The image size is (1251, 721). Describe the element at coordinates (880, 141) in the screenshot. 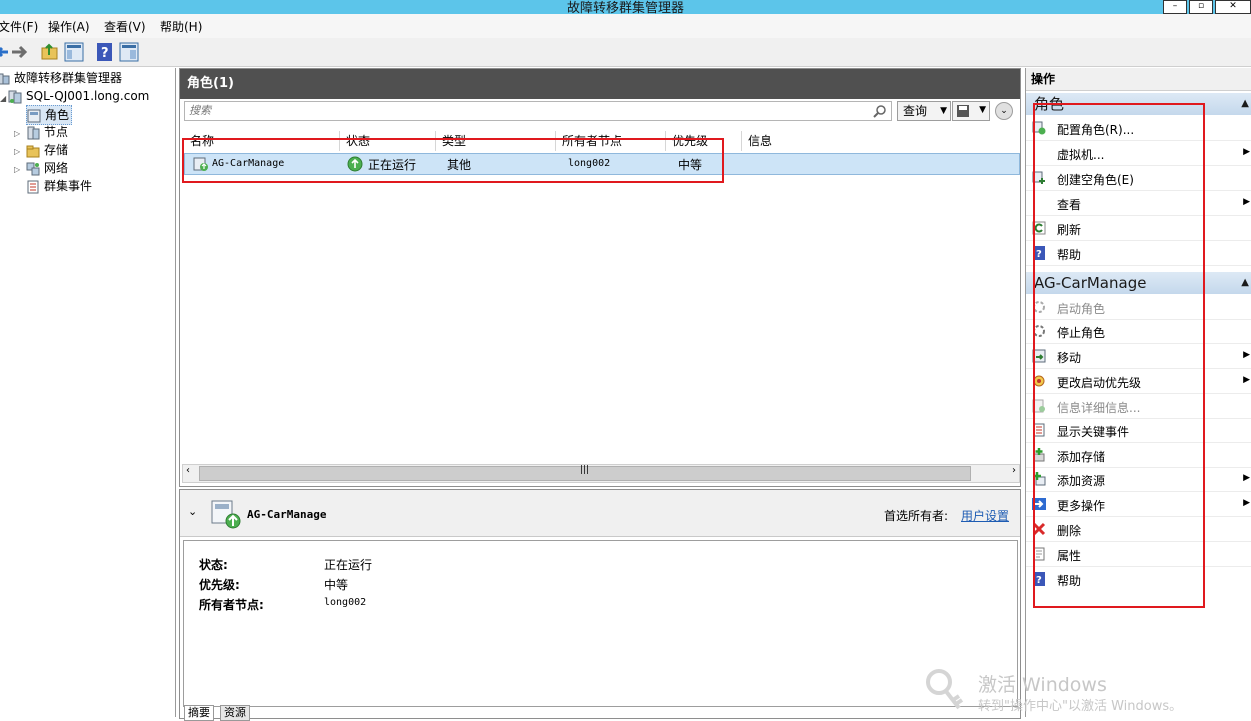

I see `column-header-info: 信息` at that location.